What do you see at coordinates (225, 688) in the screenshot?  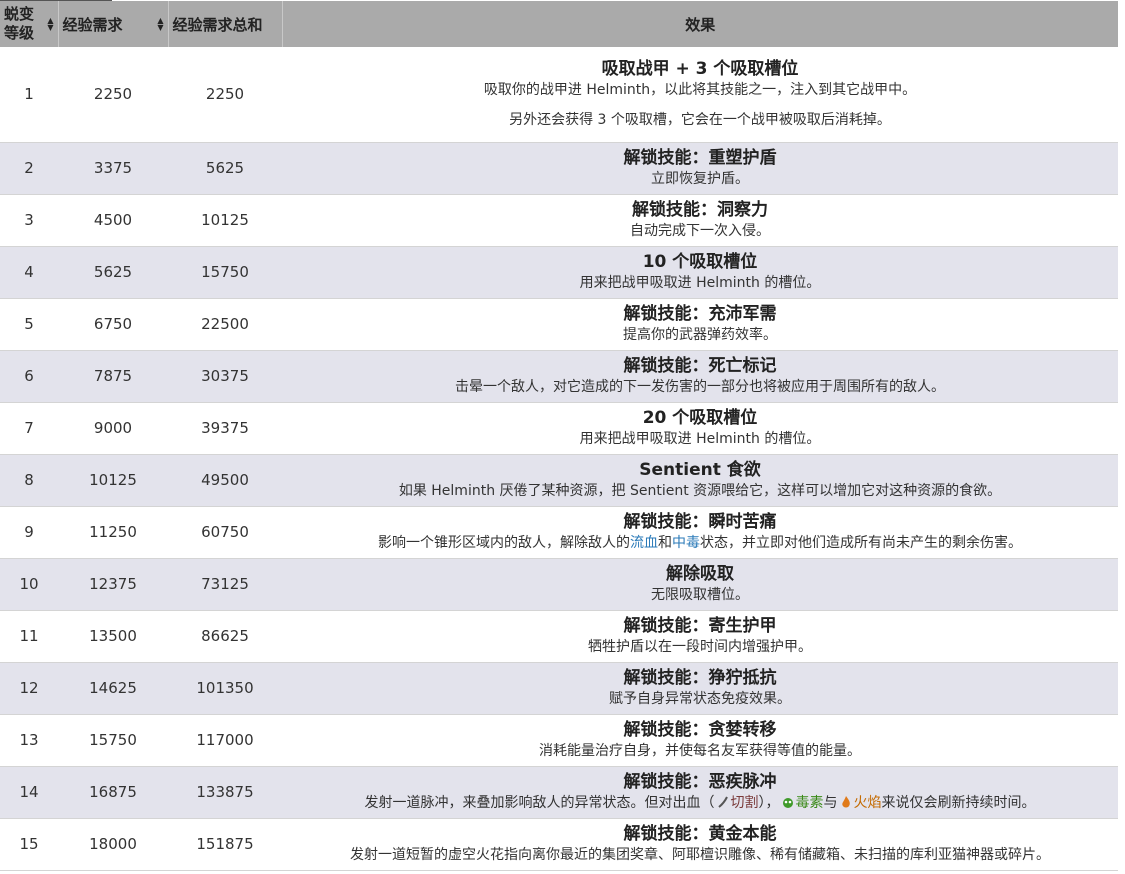 I see `xp-total: 101350` at bounding box center [225, 688].